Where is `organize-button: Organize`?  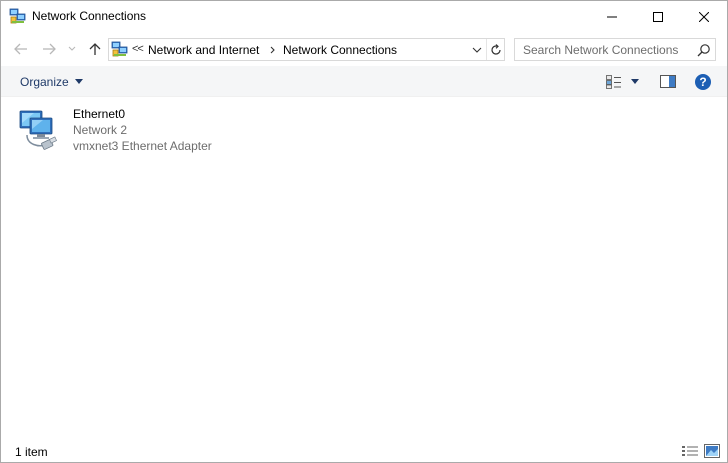 organize-button: Organize is located at coordinates (51, 81).